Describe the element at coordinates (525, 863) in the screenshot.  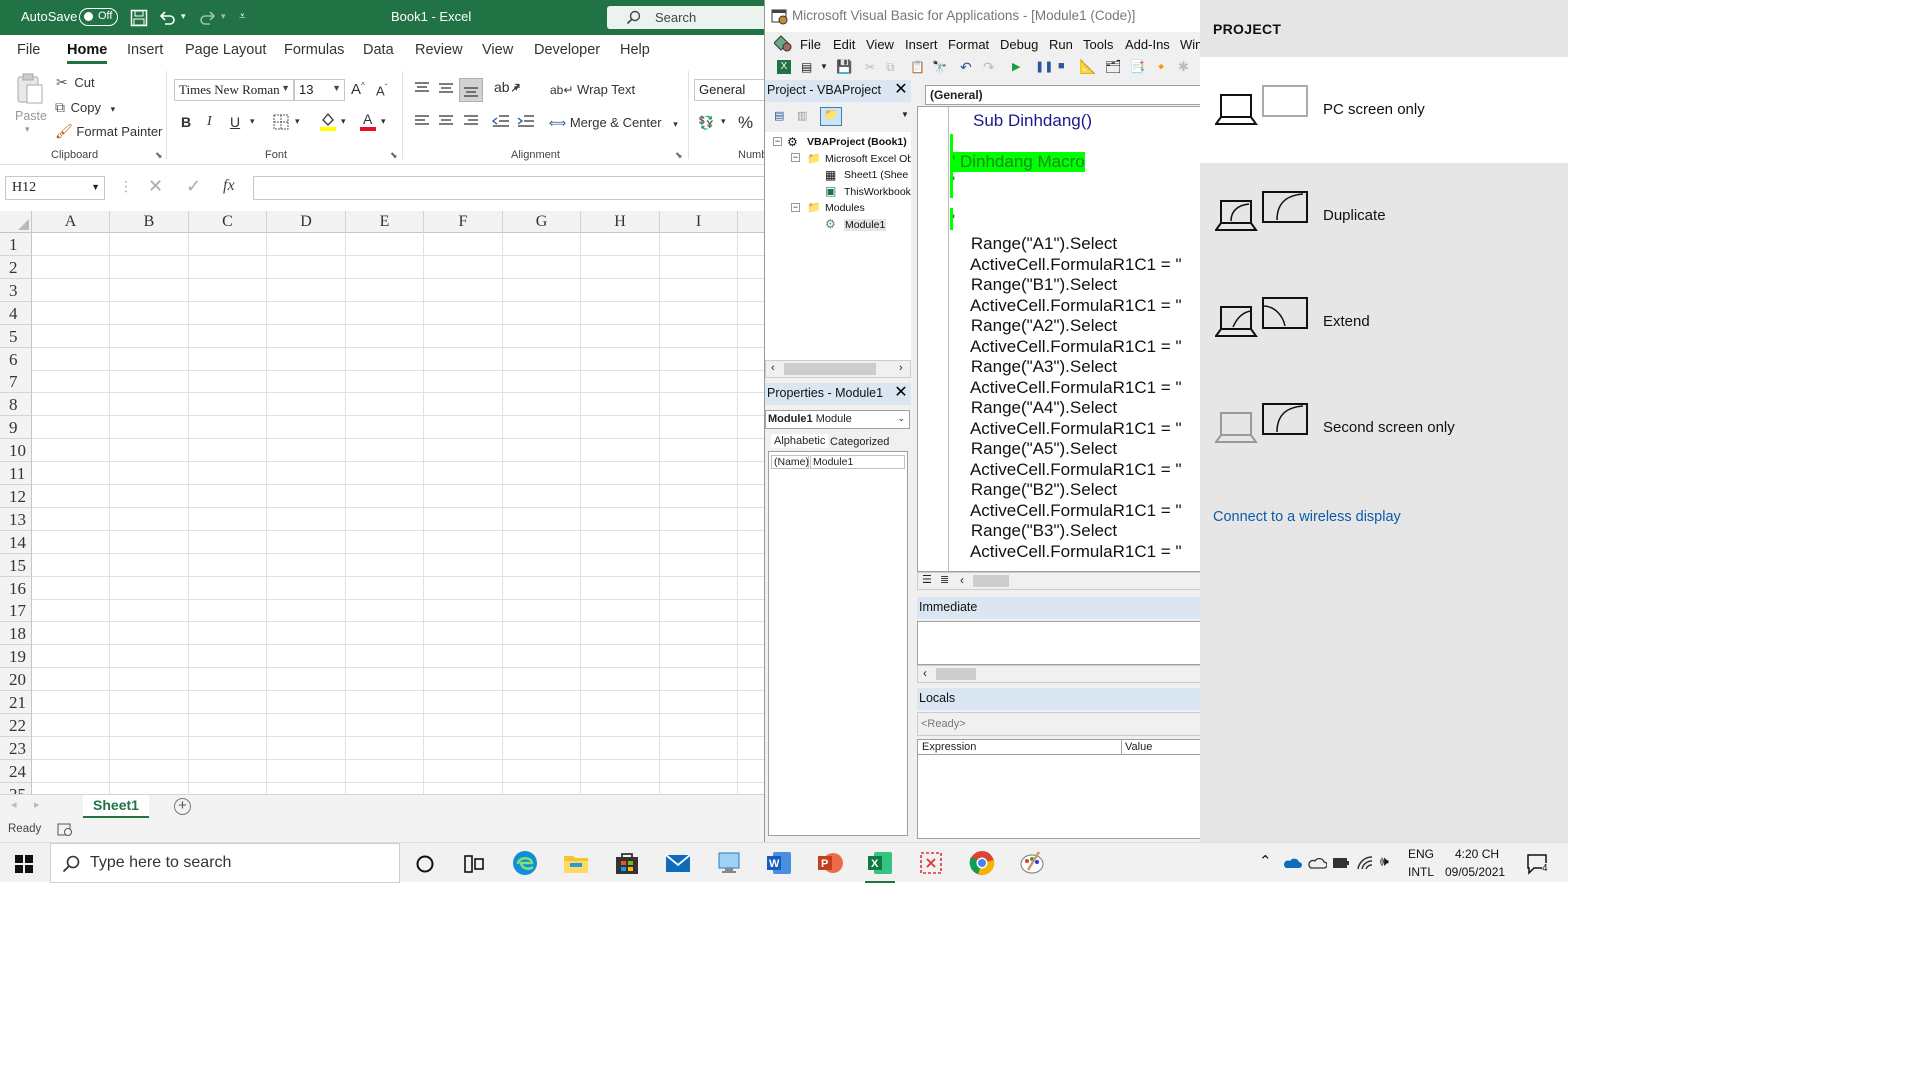
I see `edge-icon` at that location.